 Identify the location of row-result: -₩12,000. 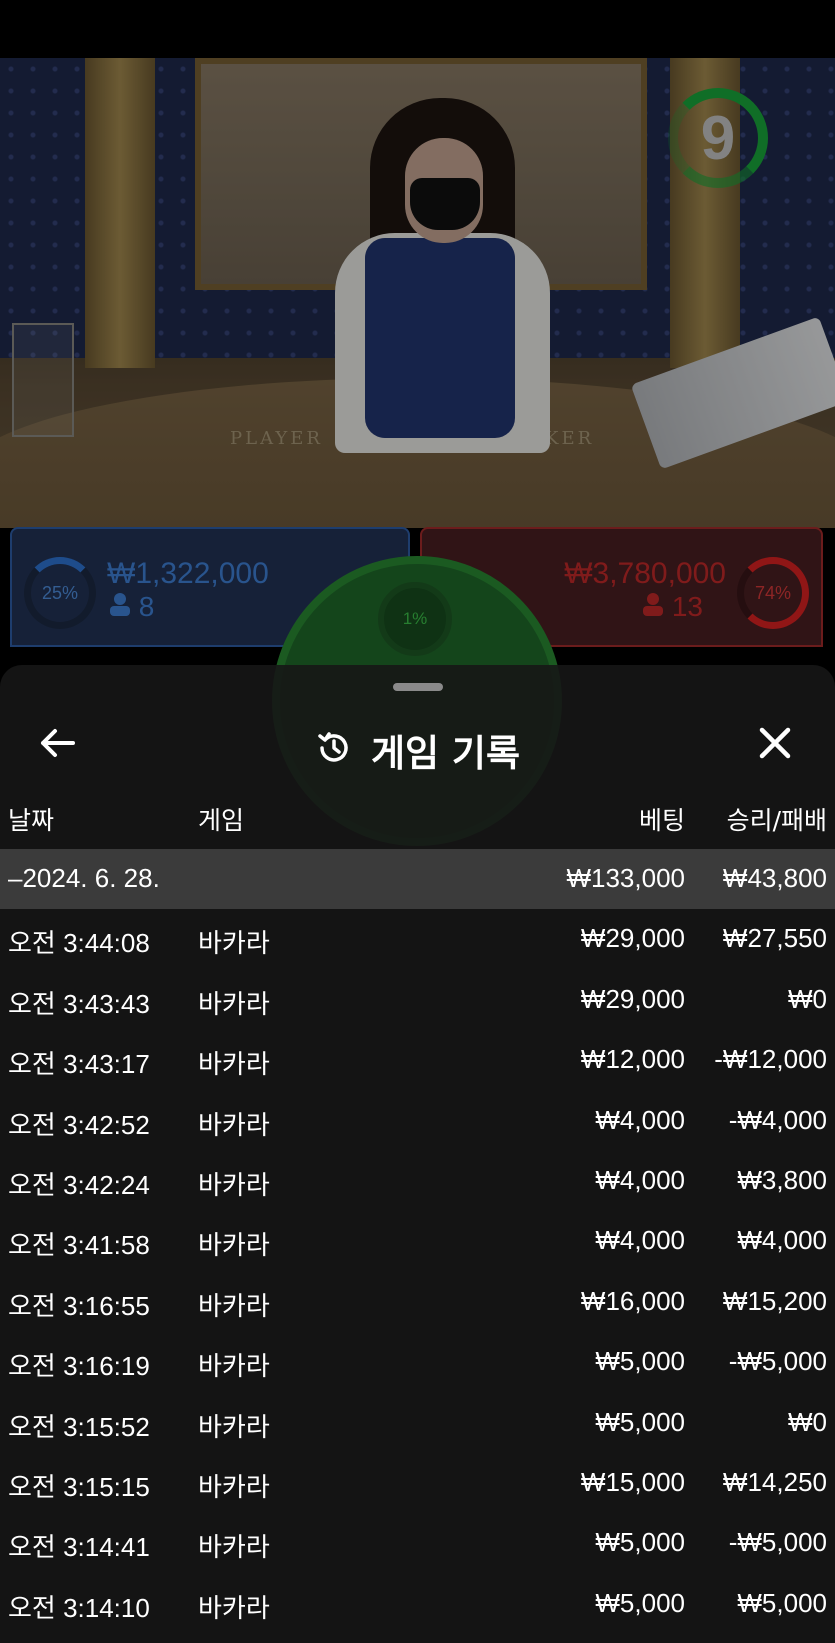
(770, 1059).